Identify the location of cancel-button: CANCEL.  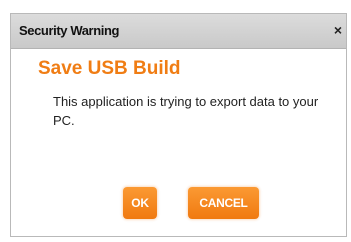
(223, 203).